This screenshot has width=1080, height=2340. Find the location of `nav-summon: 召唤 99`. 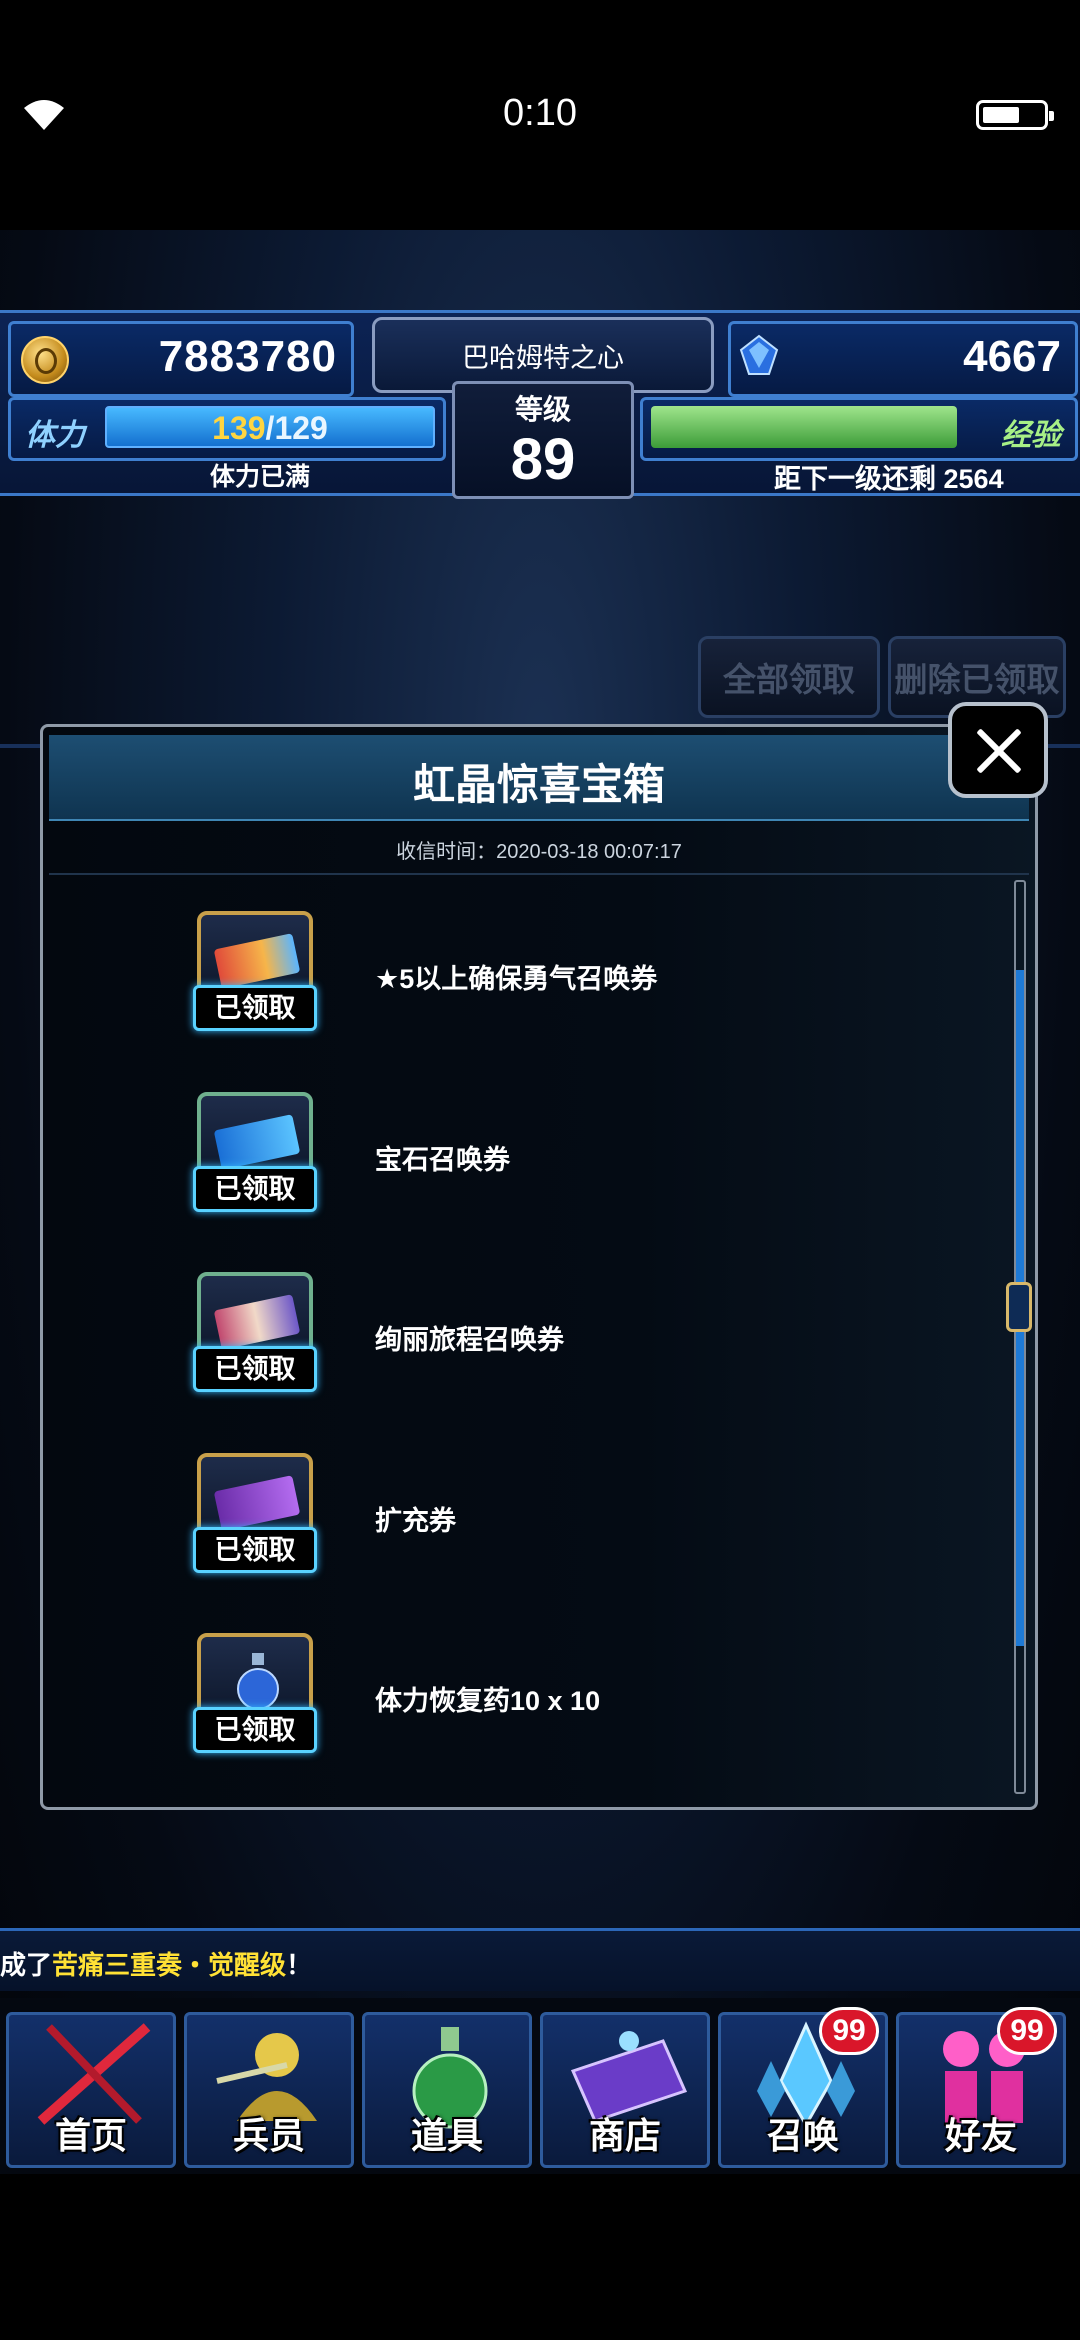

nav-summon: 召唤 99 is located at coordinates (803, 2087).